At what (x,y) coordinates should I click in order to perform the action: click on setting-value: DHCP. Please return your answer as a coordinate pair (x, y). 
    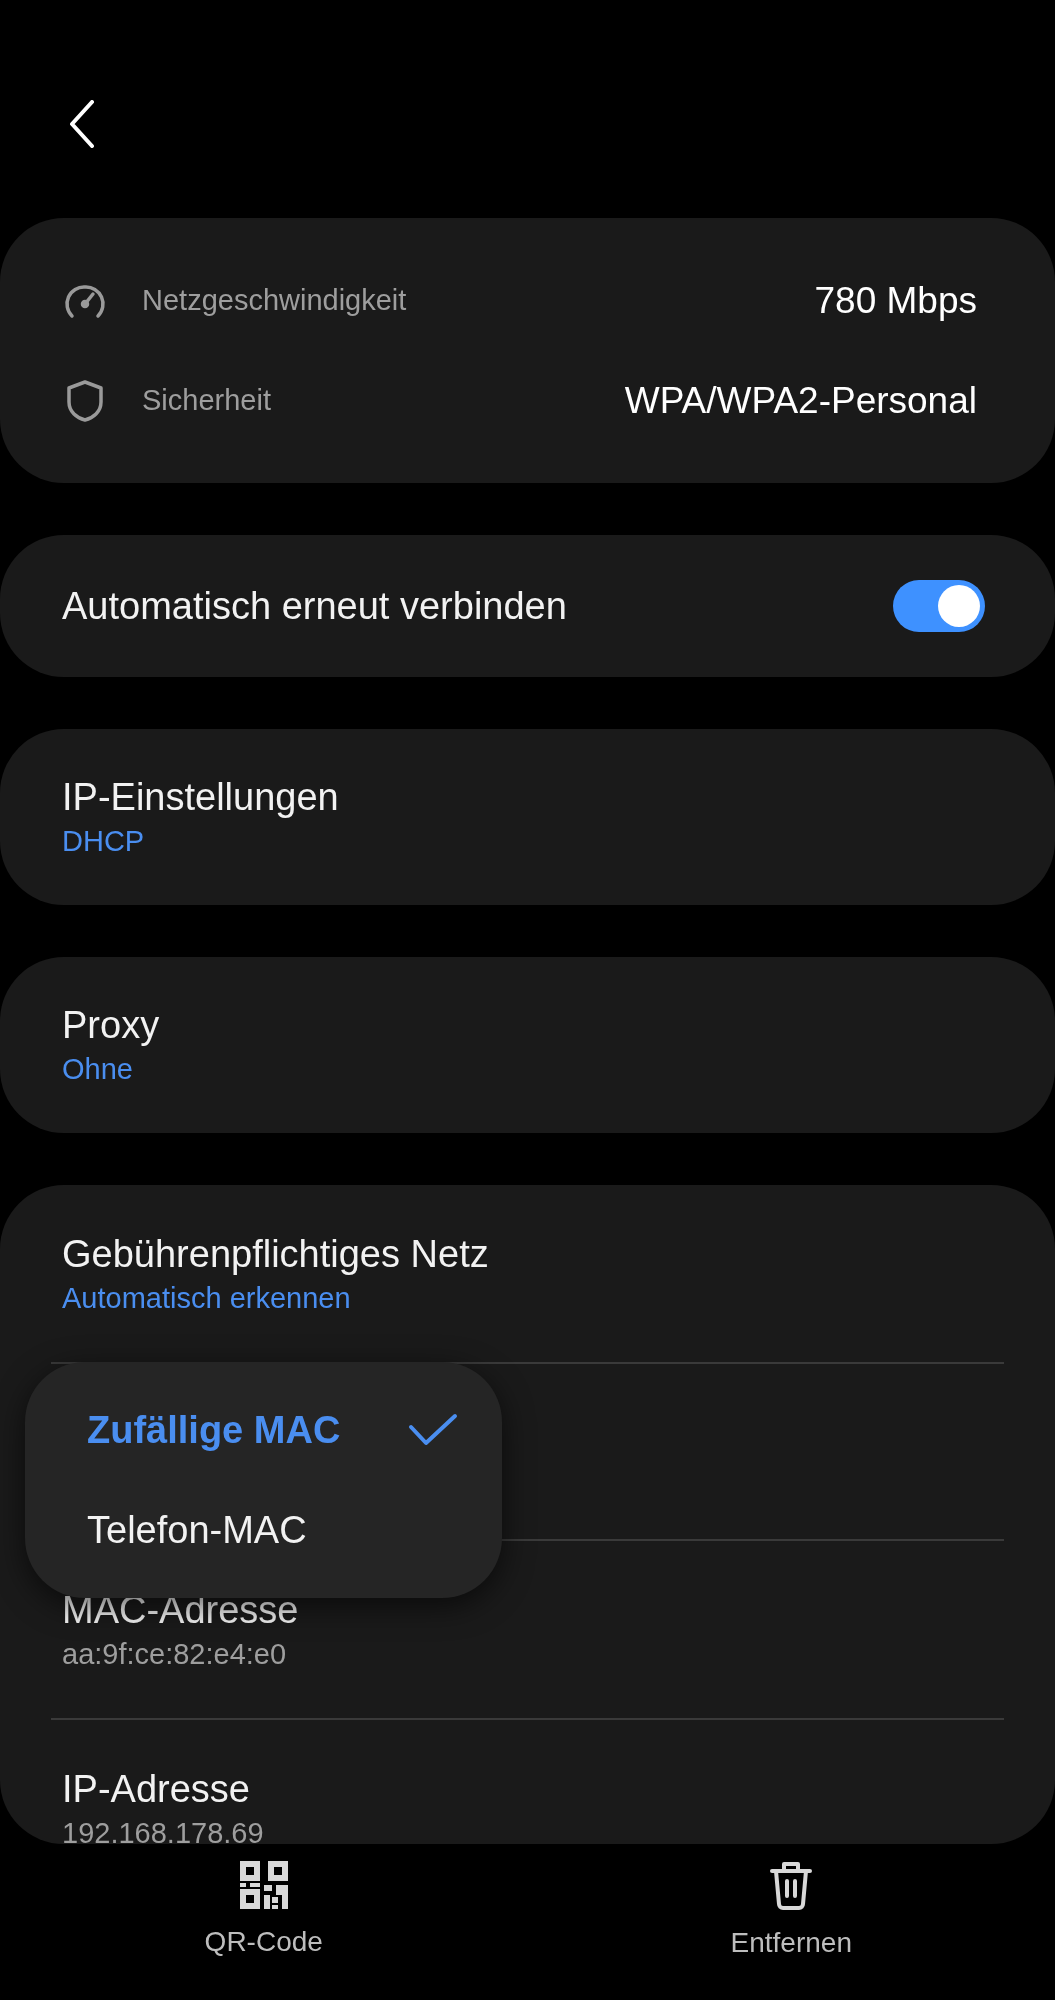
    Looking at the image, I should click on (104, 841).